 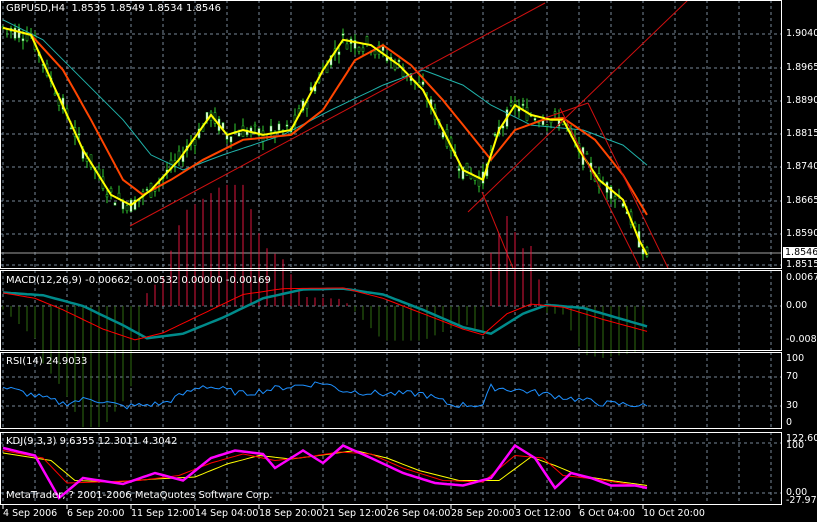 What do you see at coordinates (89, 8) in the screenshot?
I see `open-price: 1.8535` at bounding box center [89, 8].